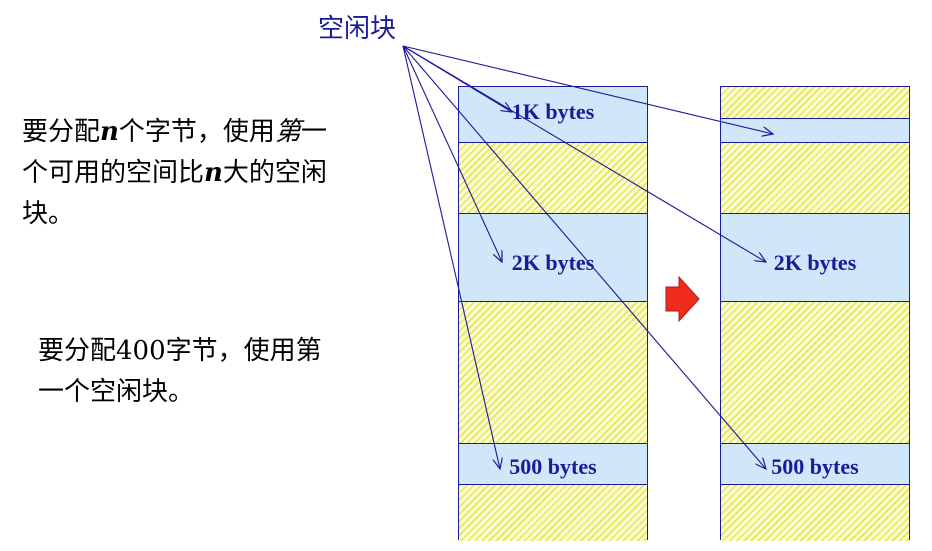 Image resolution: width=932 pixels, height=551 pixels. What do you see at coordinates (452, 153) in the screenshot?
I see `arrow-to-left-2k` at bounding box center [452, 153].